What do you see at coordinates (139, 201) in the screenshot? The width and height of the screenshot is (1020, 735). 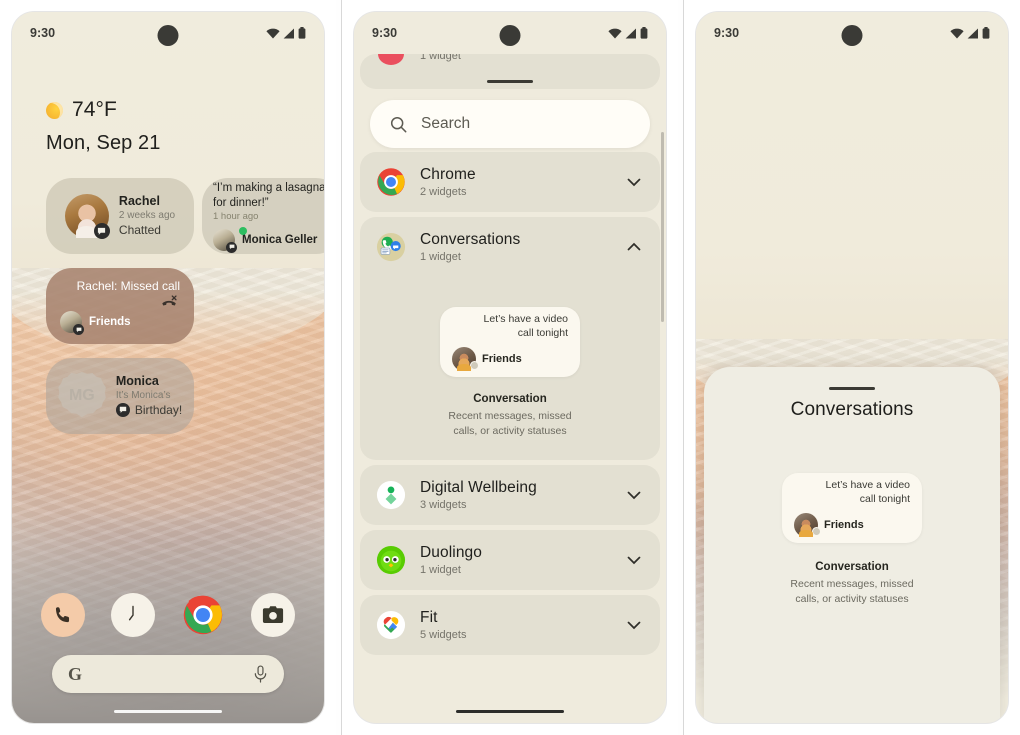 I see `contact-name: Rachel` at bounding box center [139, 201].